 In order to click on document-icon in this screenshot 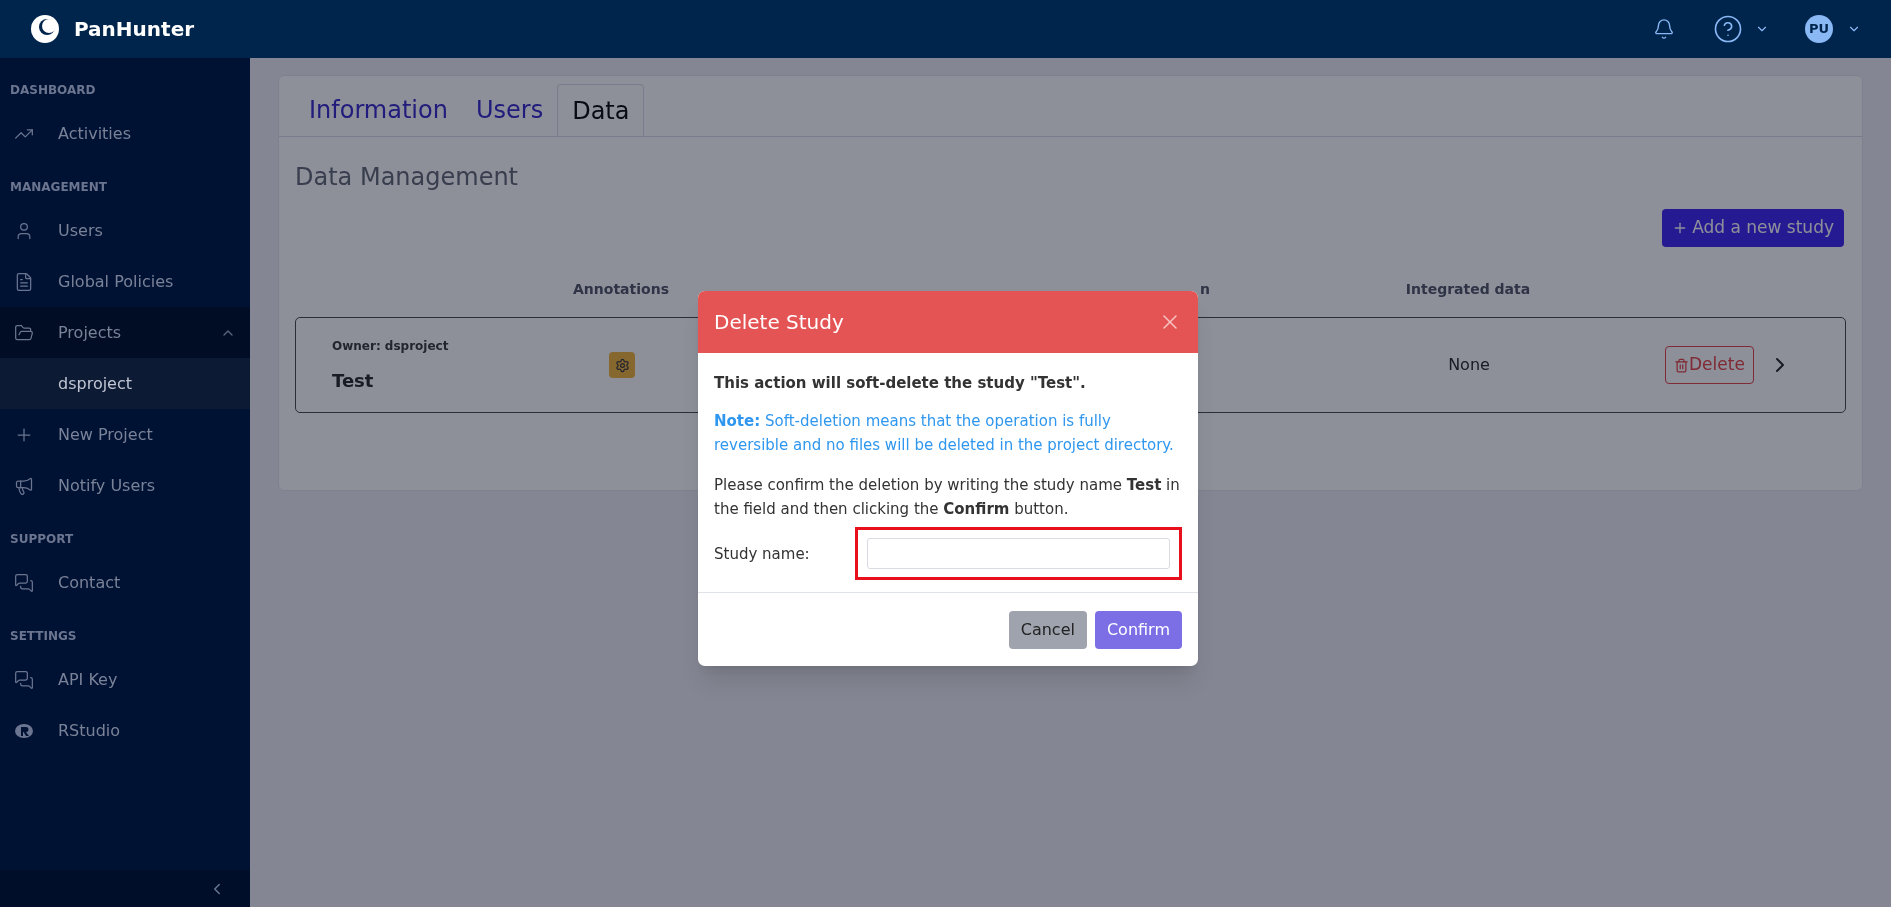, I will do `click(24, 281)`.